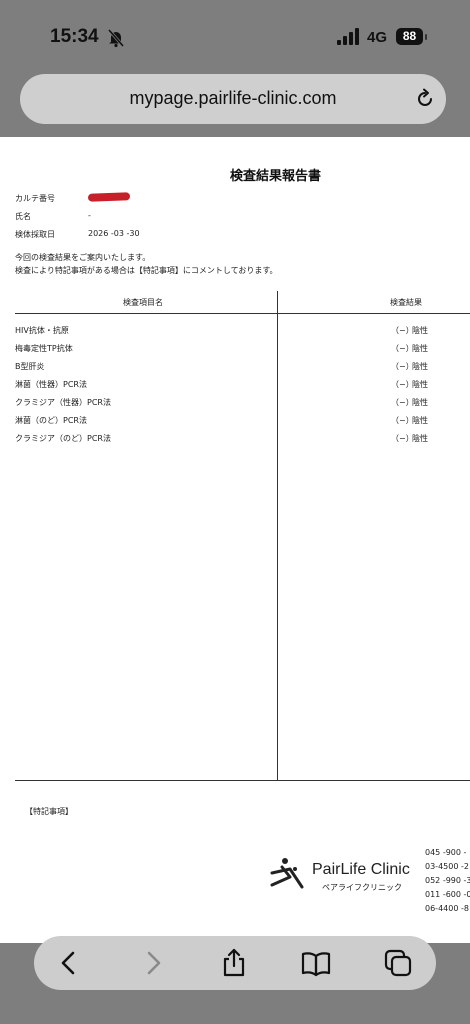 The width and height of the screenshot is (470, 1024). What do you see at coordinates (398, 963) in the screenshot?
I see `tabs-icon` at bounding box center [398, 963].